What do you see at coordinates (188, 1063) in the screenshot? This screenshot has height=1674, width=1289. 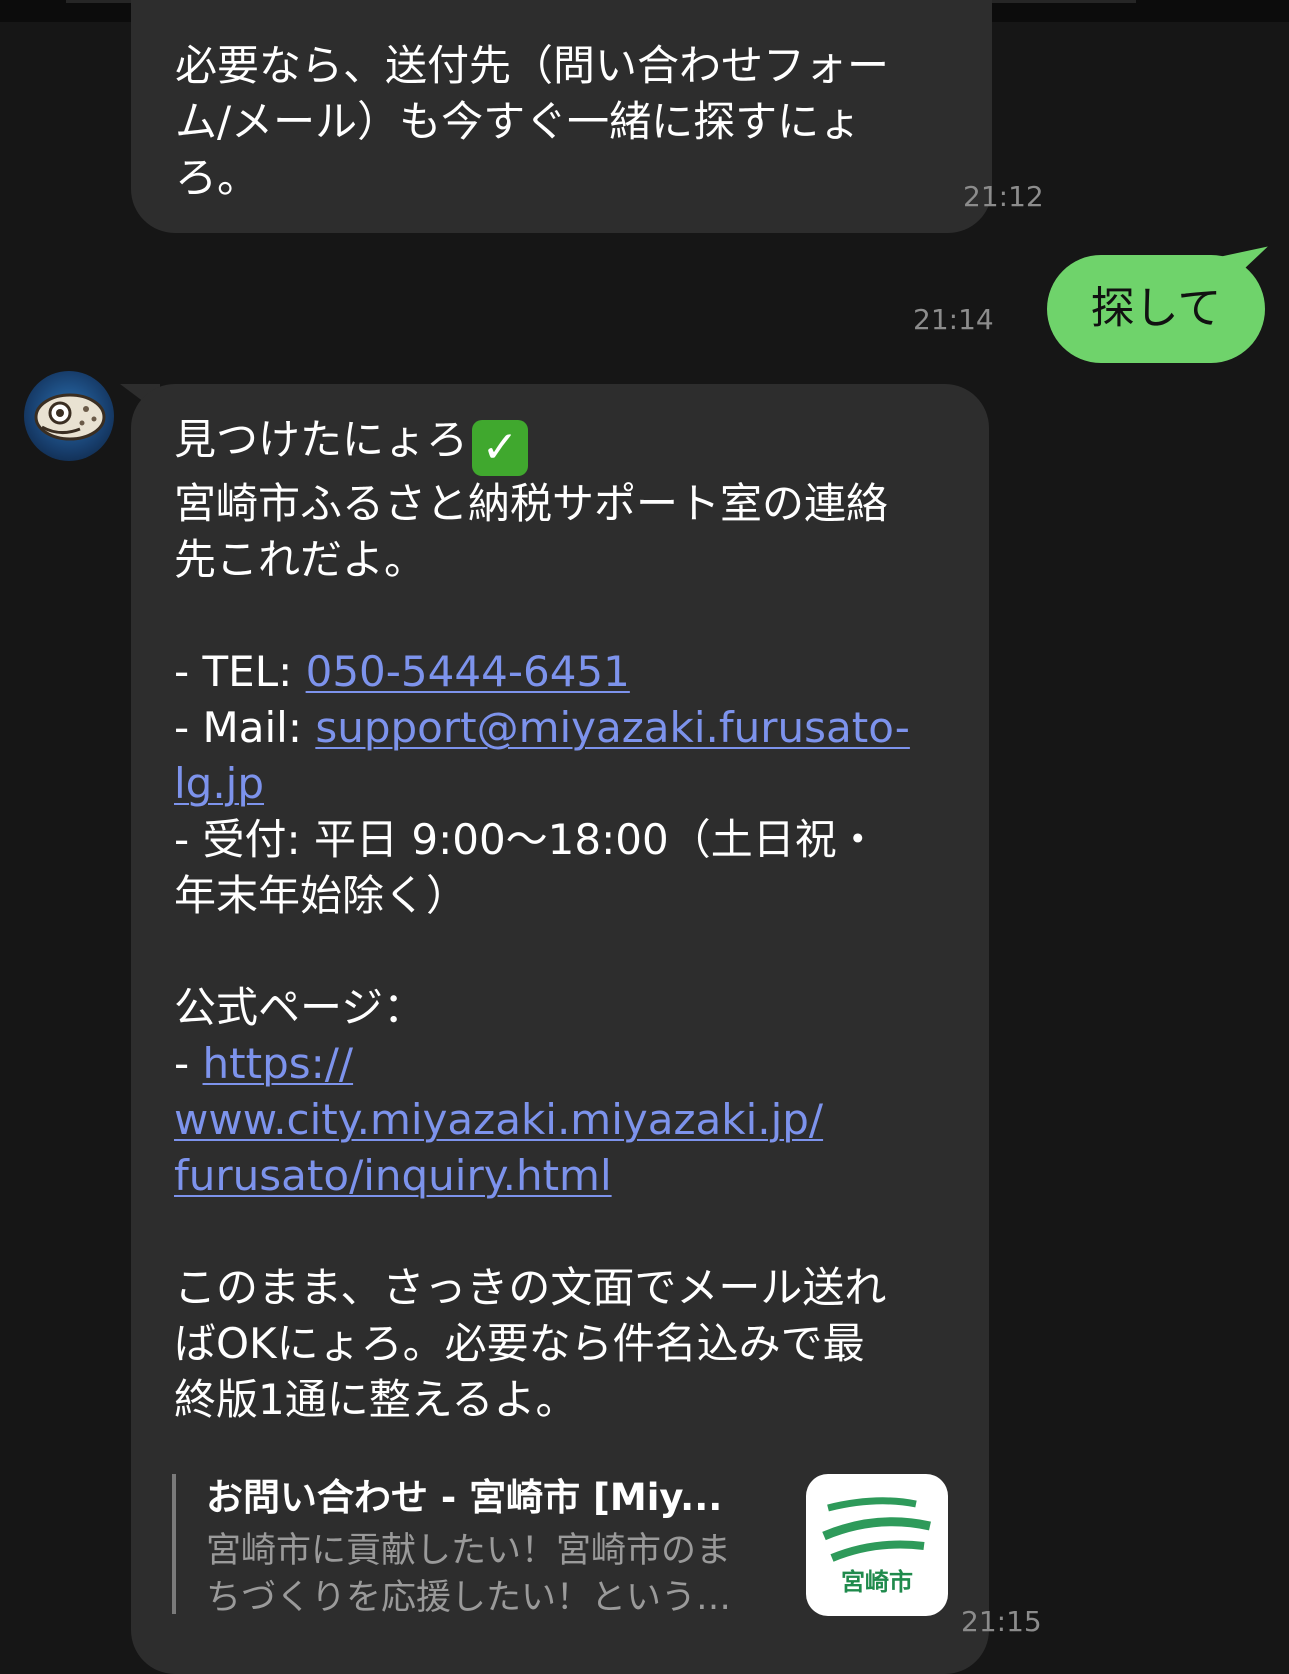 I see `url-prefix: -` at bounding box center [188, 1063].